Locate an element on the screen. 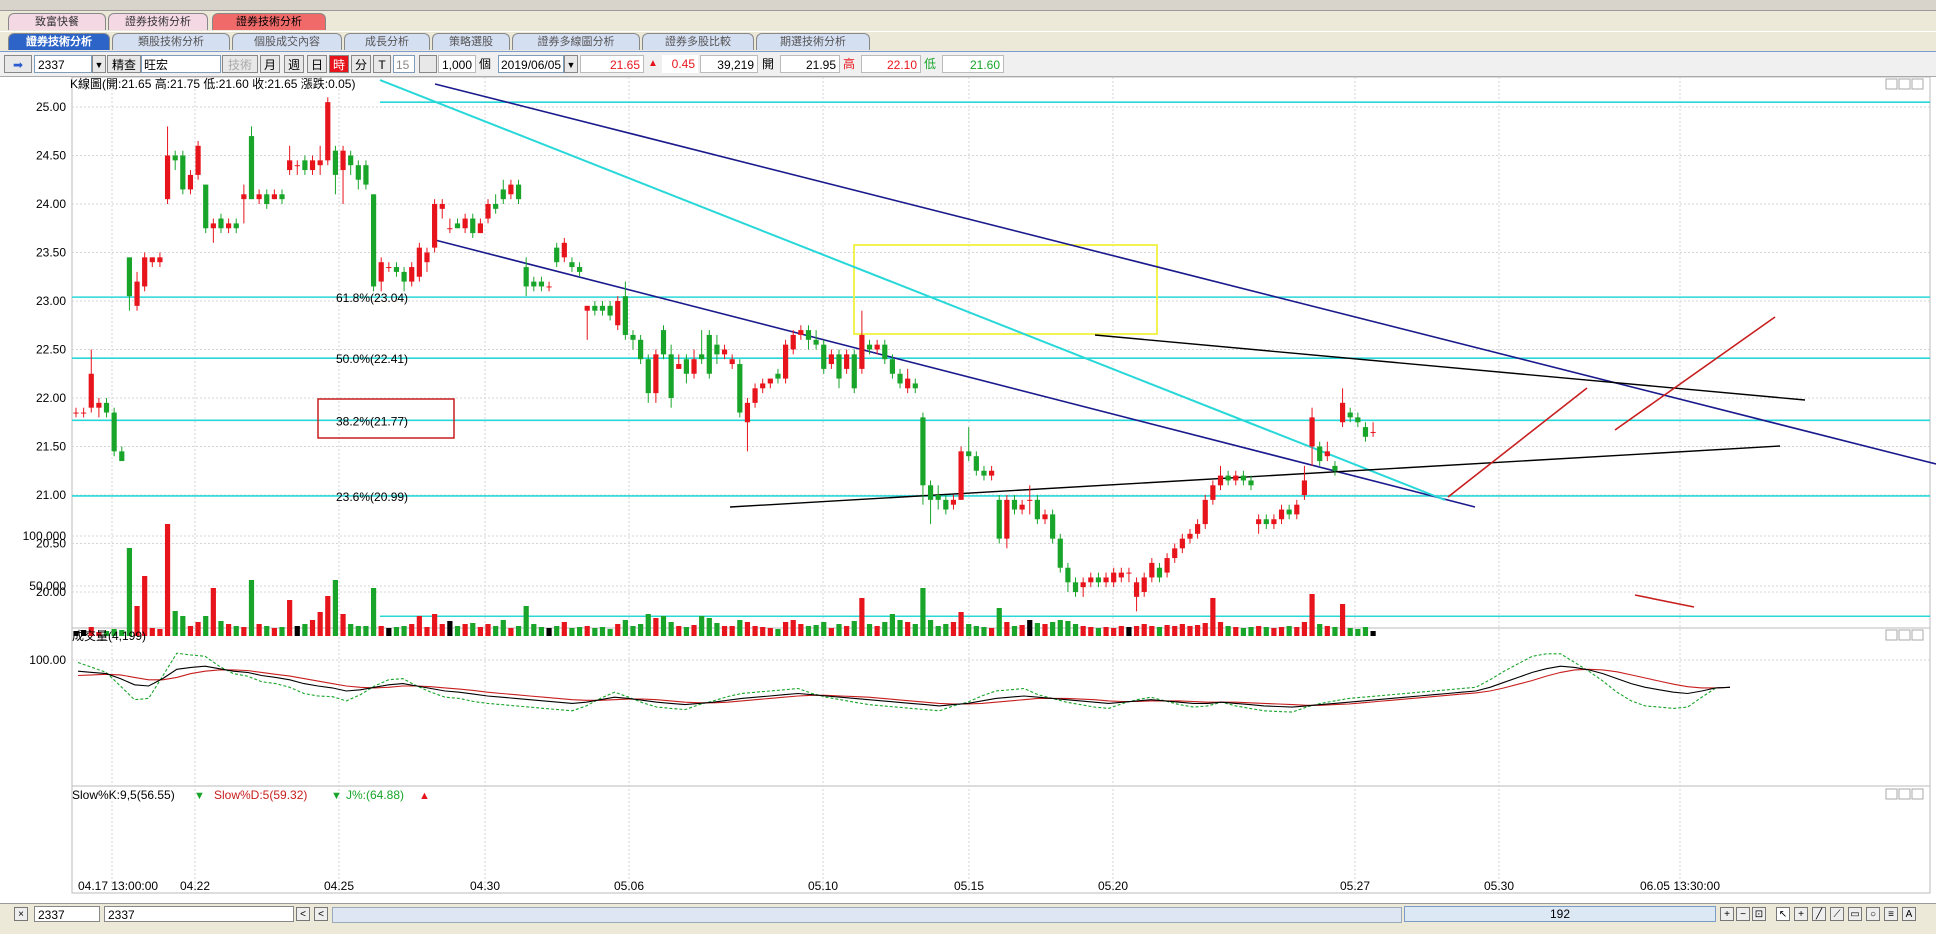 The image size is (1936, 934). price-tick-label: 21.00 is located at coordinates (51, 495).